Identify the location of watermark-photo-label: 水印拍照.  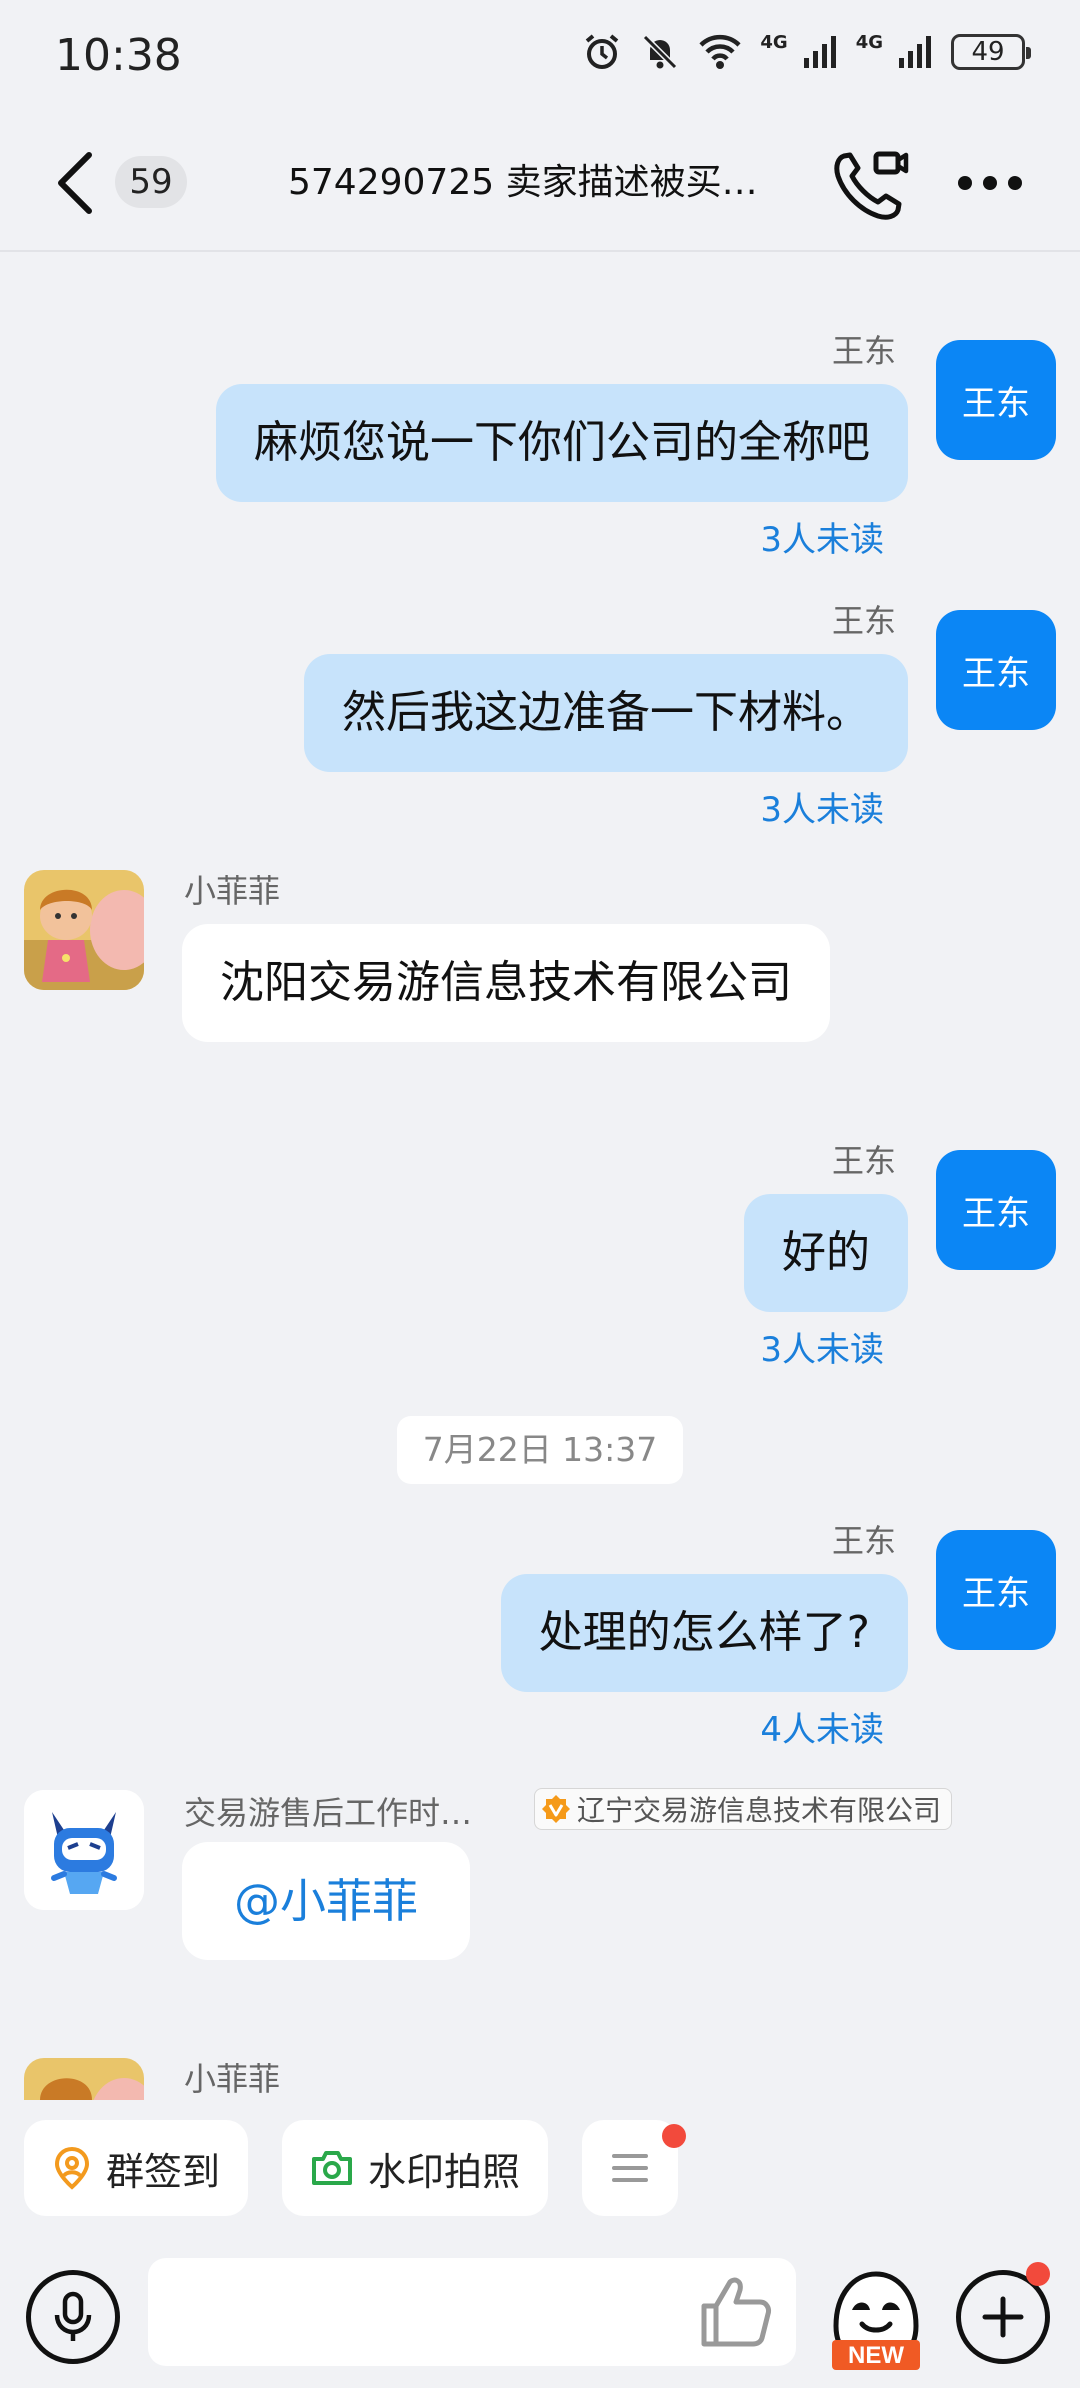
(444, 2171).